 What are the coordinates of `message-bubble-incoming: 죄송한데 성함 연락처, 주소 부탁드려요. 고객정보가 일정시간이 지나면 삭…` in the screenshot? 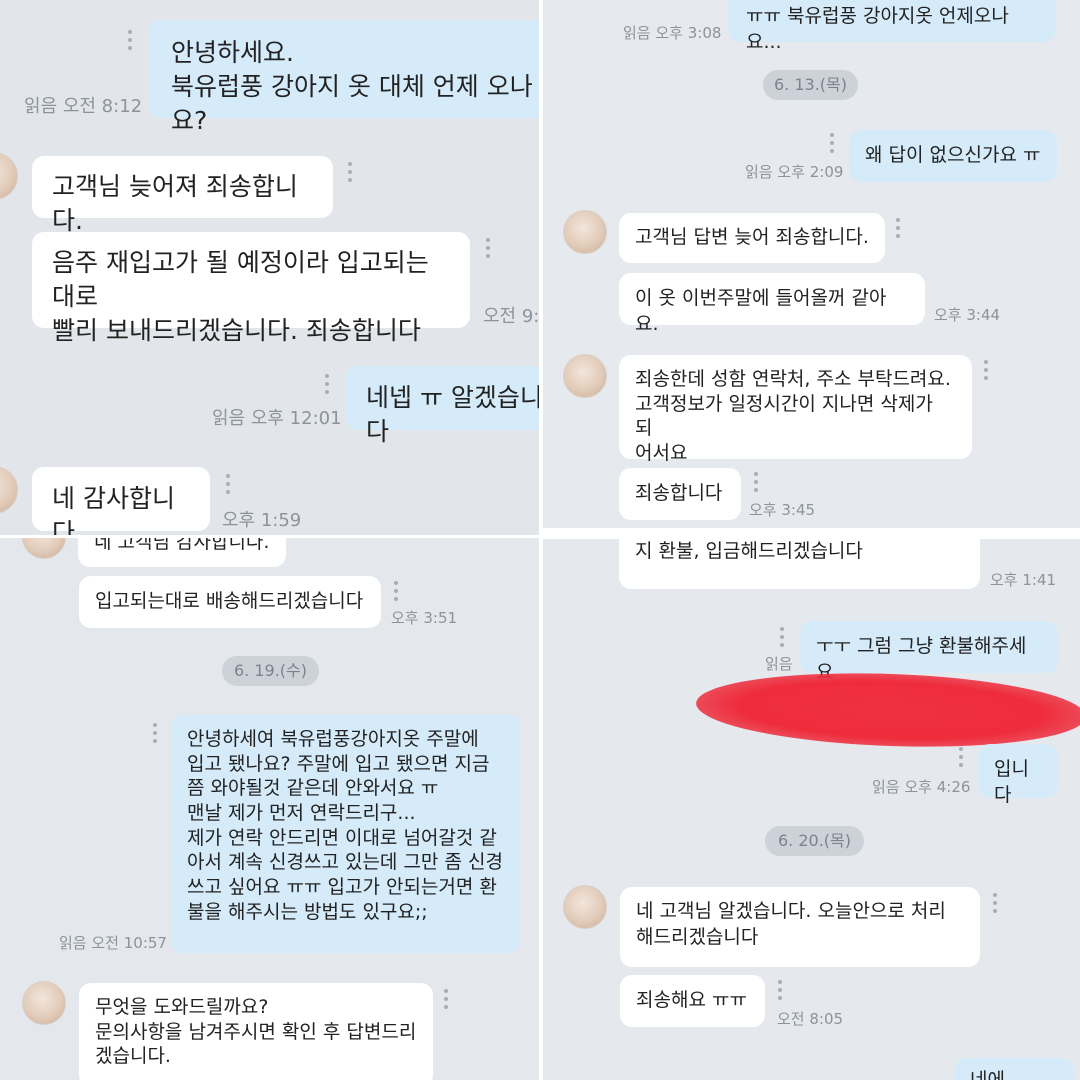 It's located at (795, 409).